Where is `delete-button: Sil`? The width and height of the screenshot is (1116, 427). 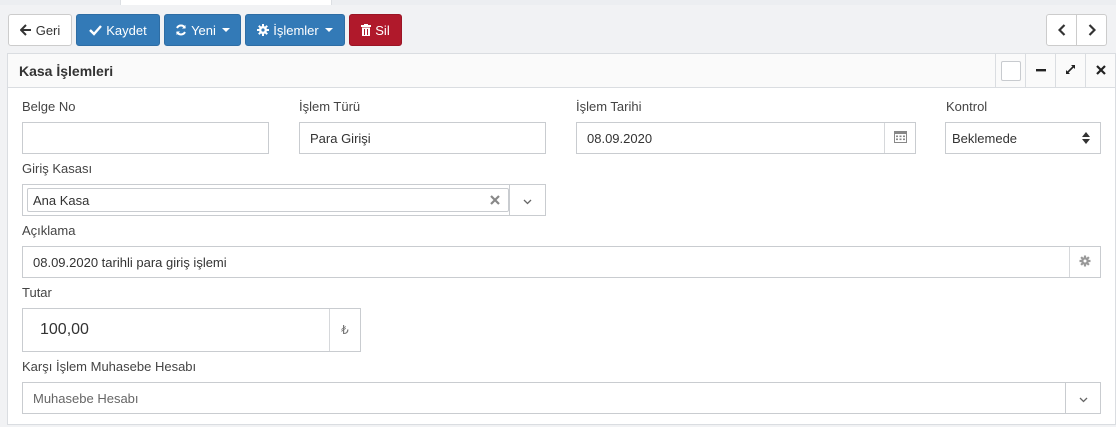 delete-button: Sil is located at coordinates (375, 30).